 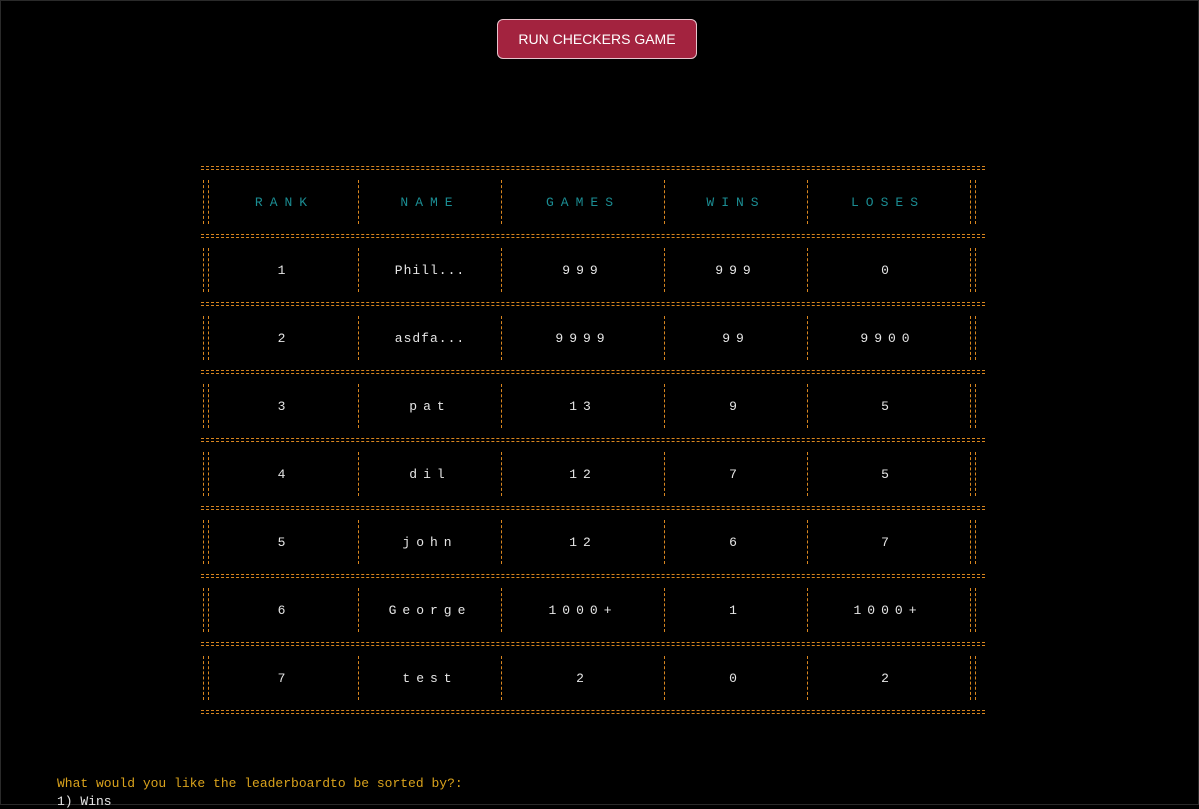 I want to click on cell-rank: 4, so click(x=284, y=474).